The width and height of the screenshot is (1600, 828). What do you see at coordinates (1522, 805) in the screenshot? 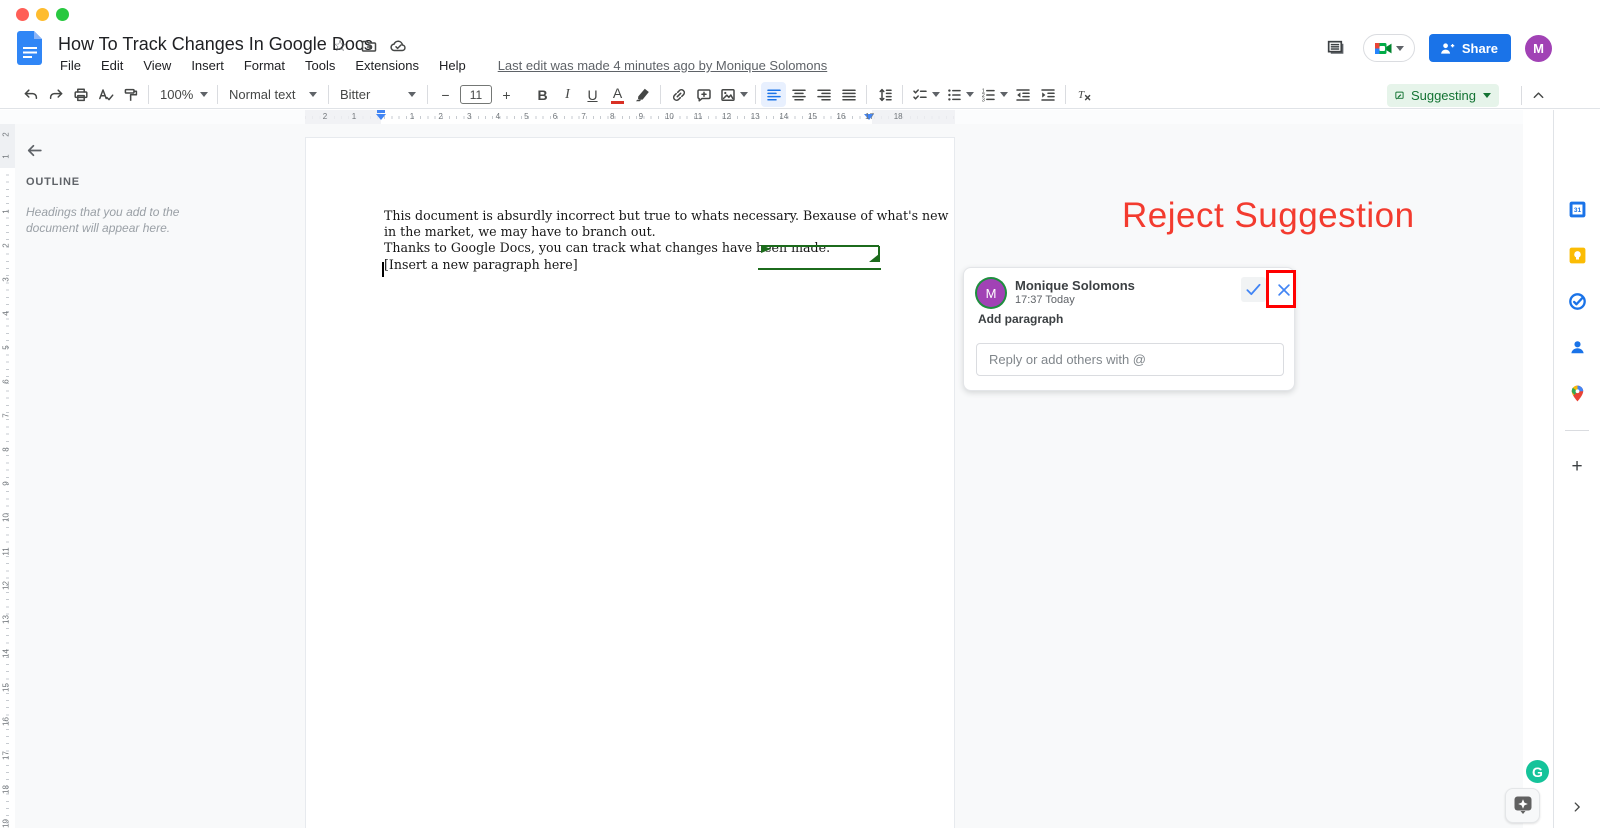
I see `explore-button` at bounding box center [1522, 805].